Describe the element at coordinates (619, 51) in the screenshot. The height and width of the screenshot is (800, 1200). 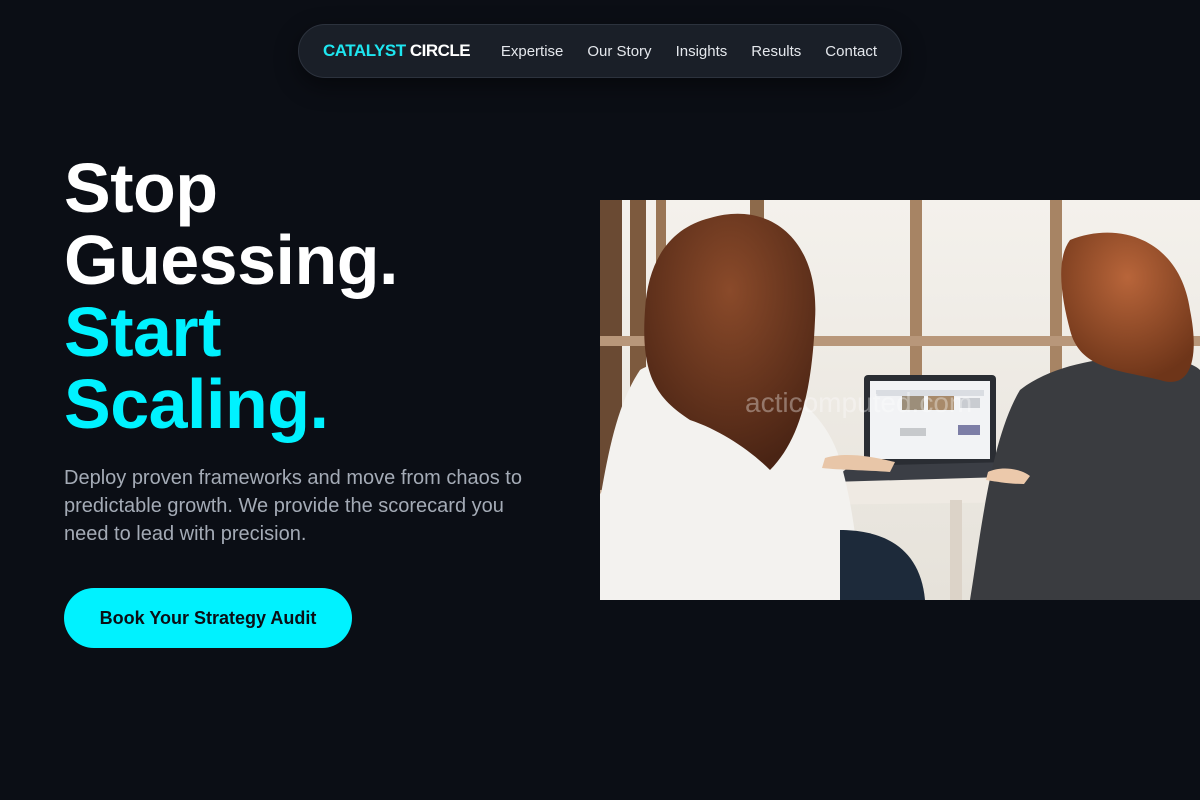
I see `nav-link-our-story: Our Story` at that location.